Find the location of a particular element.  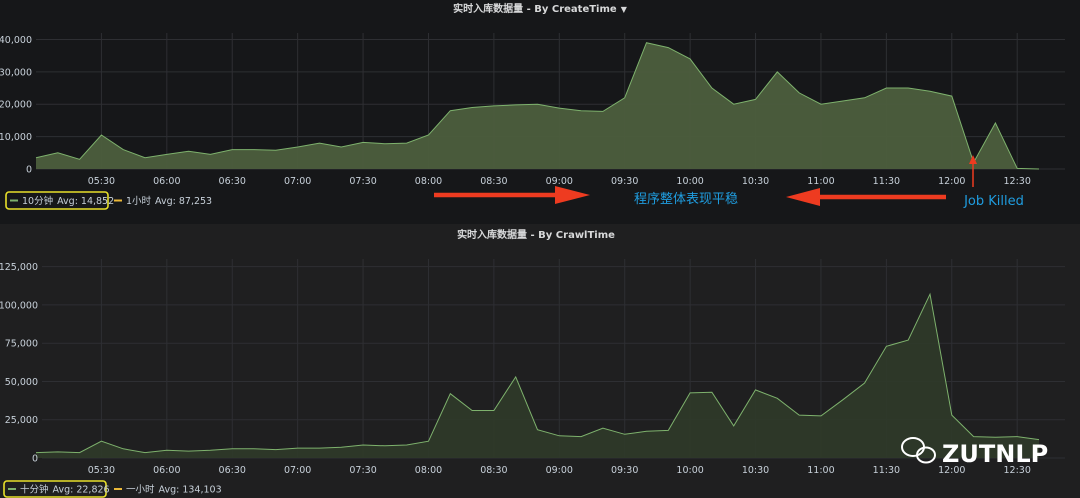

y-tick-label: 30,000 is located at coordinates (16, 72).